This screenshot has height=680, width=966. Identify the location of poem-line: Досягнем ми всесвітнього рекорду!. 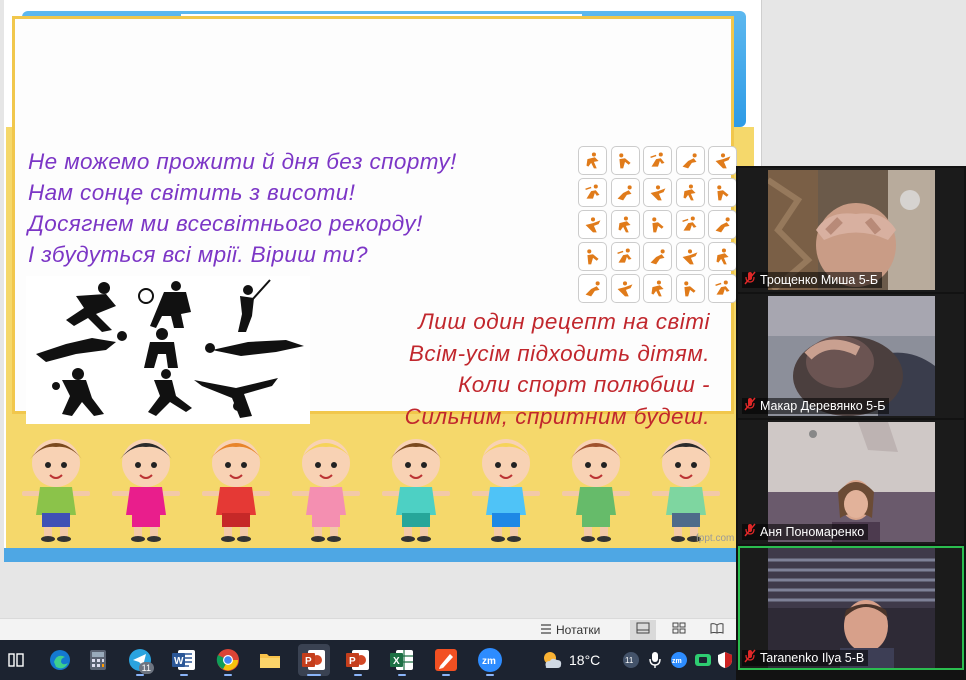
(225, 223).